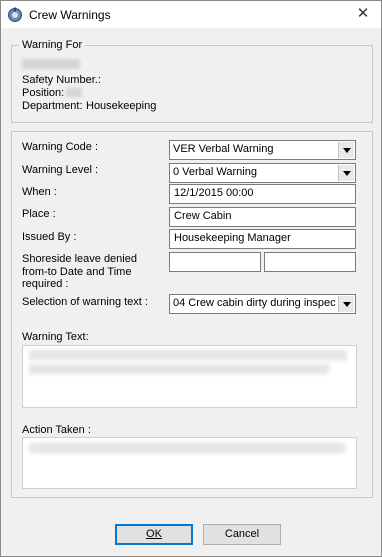 This screenshot has width=382, height=557. What do you see at coordinates (52, 45) in the screenshot?
I see `warning-for-legend: Warning For` at bounding box center [52, 45].